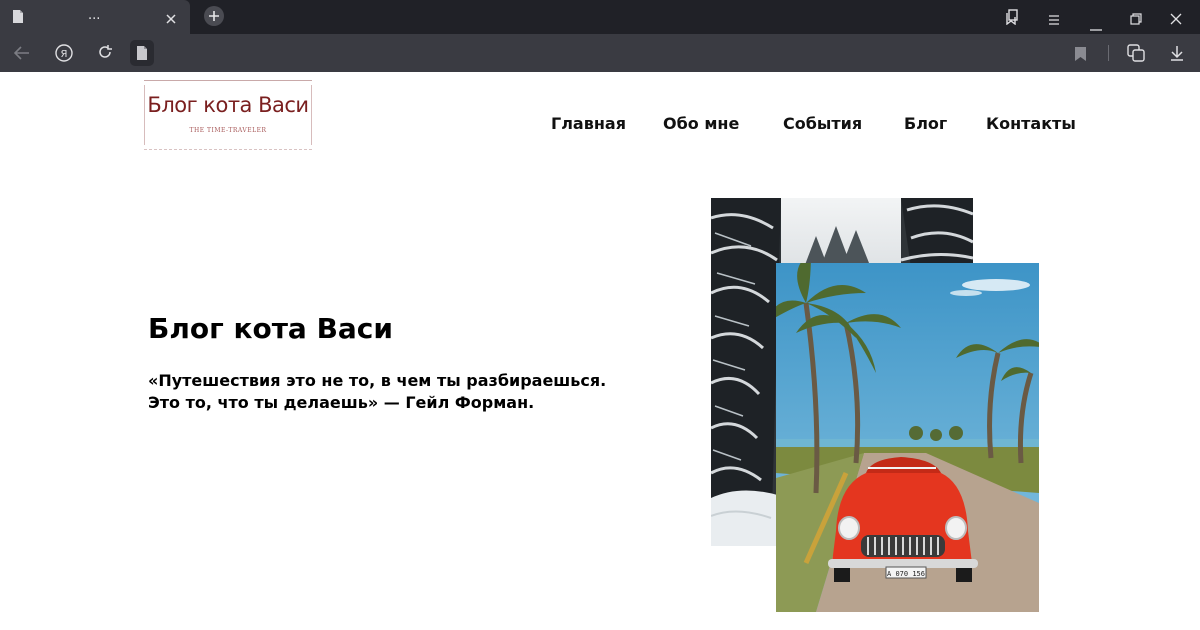 The width and height of the screenshot is (1200, 630). What do you see at coordinates (822, 123) in the screenshot?
I see `nav-link-events: События` at bounding box center [822, 123].